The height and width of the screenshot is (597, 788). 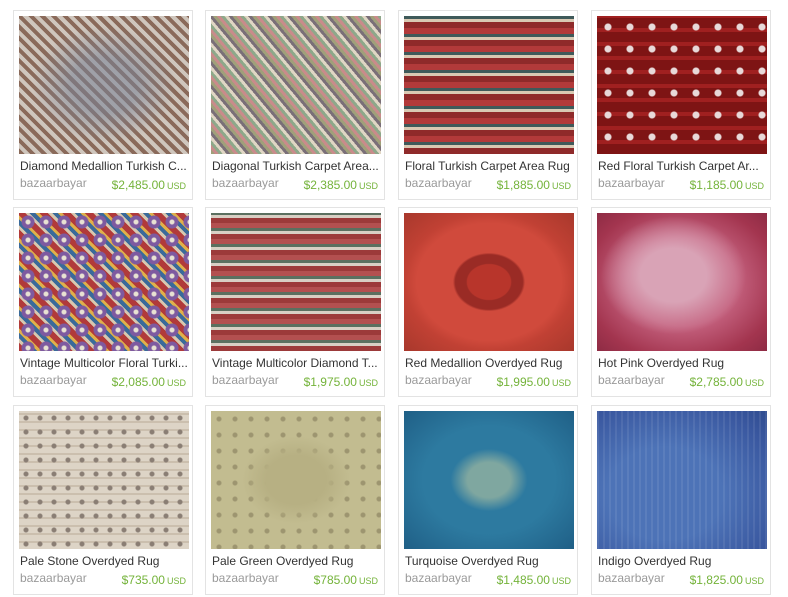 I want to click on listing-price: $785.00 USD, so click(x=346, y=580).